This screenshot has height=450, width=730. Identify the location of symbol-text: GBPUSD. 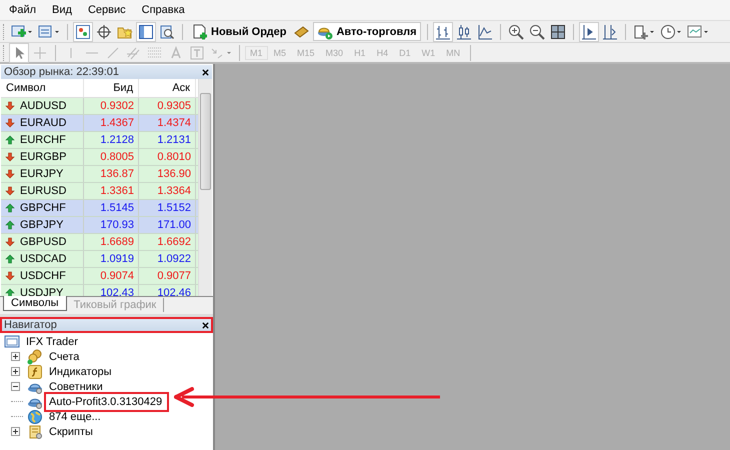
(43, 242).